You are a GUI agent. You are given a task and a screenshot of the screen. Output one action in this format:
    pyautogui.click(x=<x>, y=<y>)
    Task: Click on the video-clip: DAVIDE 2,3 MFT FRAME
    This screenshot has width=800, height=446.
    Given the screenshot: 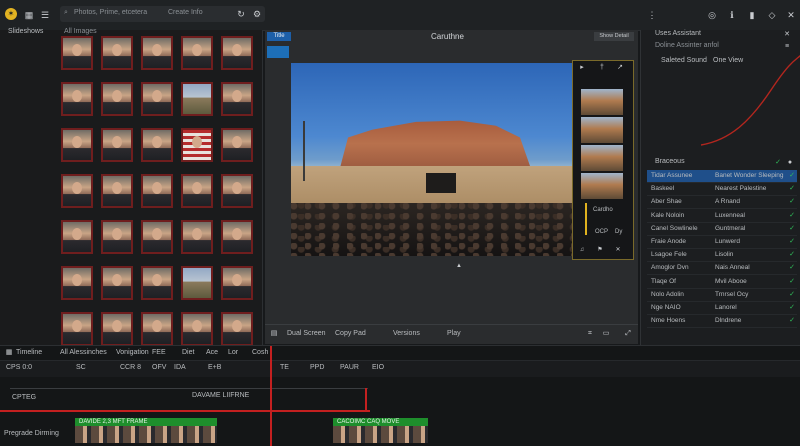 What is the action you would take?
    pyautogui.click(x=146, y=430)
    